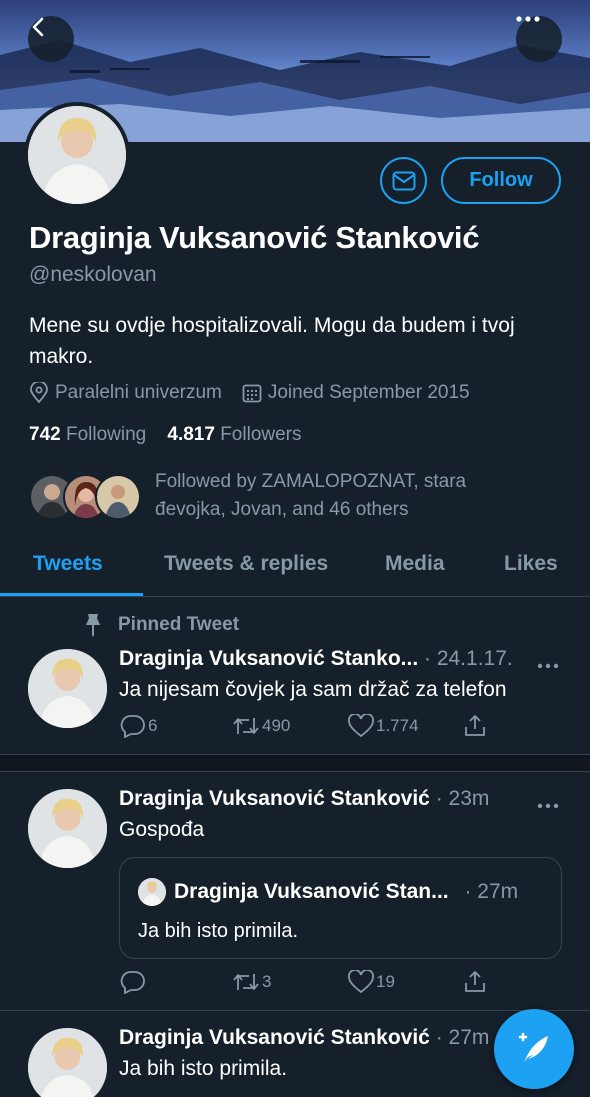 This screenshot has width=590, height=1097. I want to click on reply-count: 6, so click(153, 725).